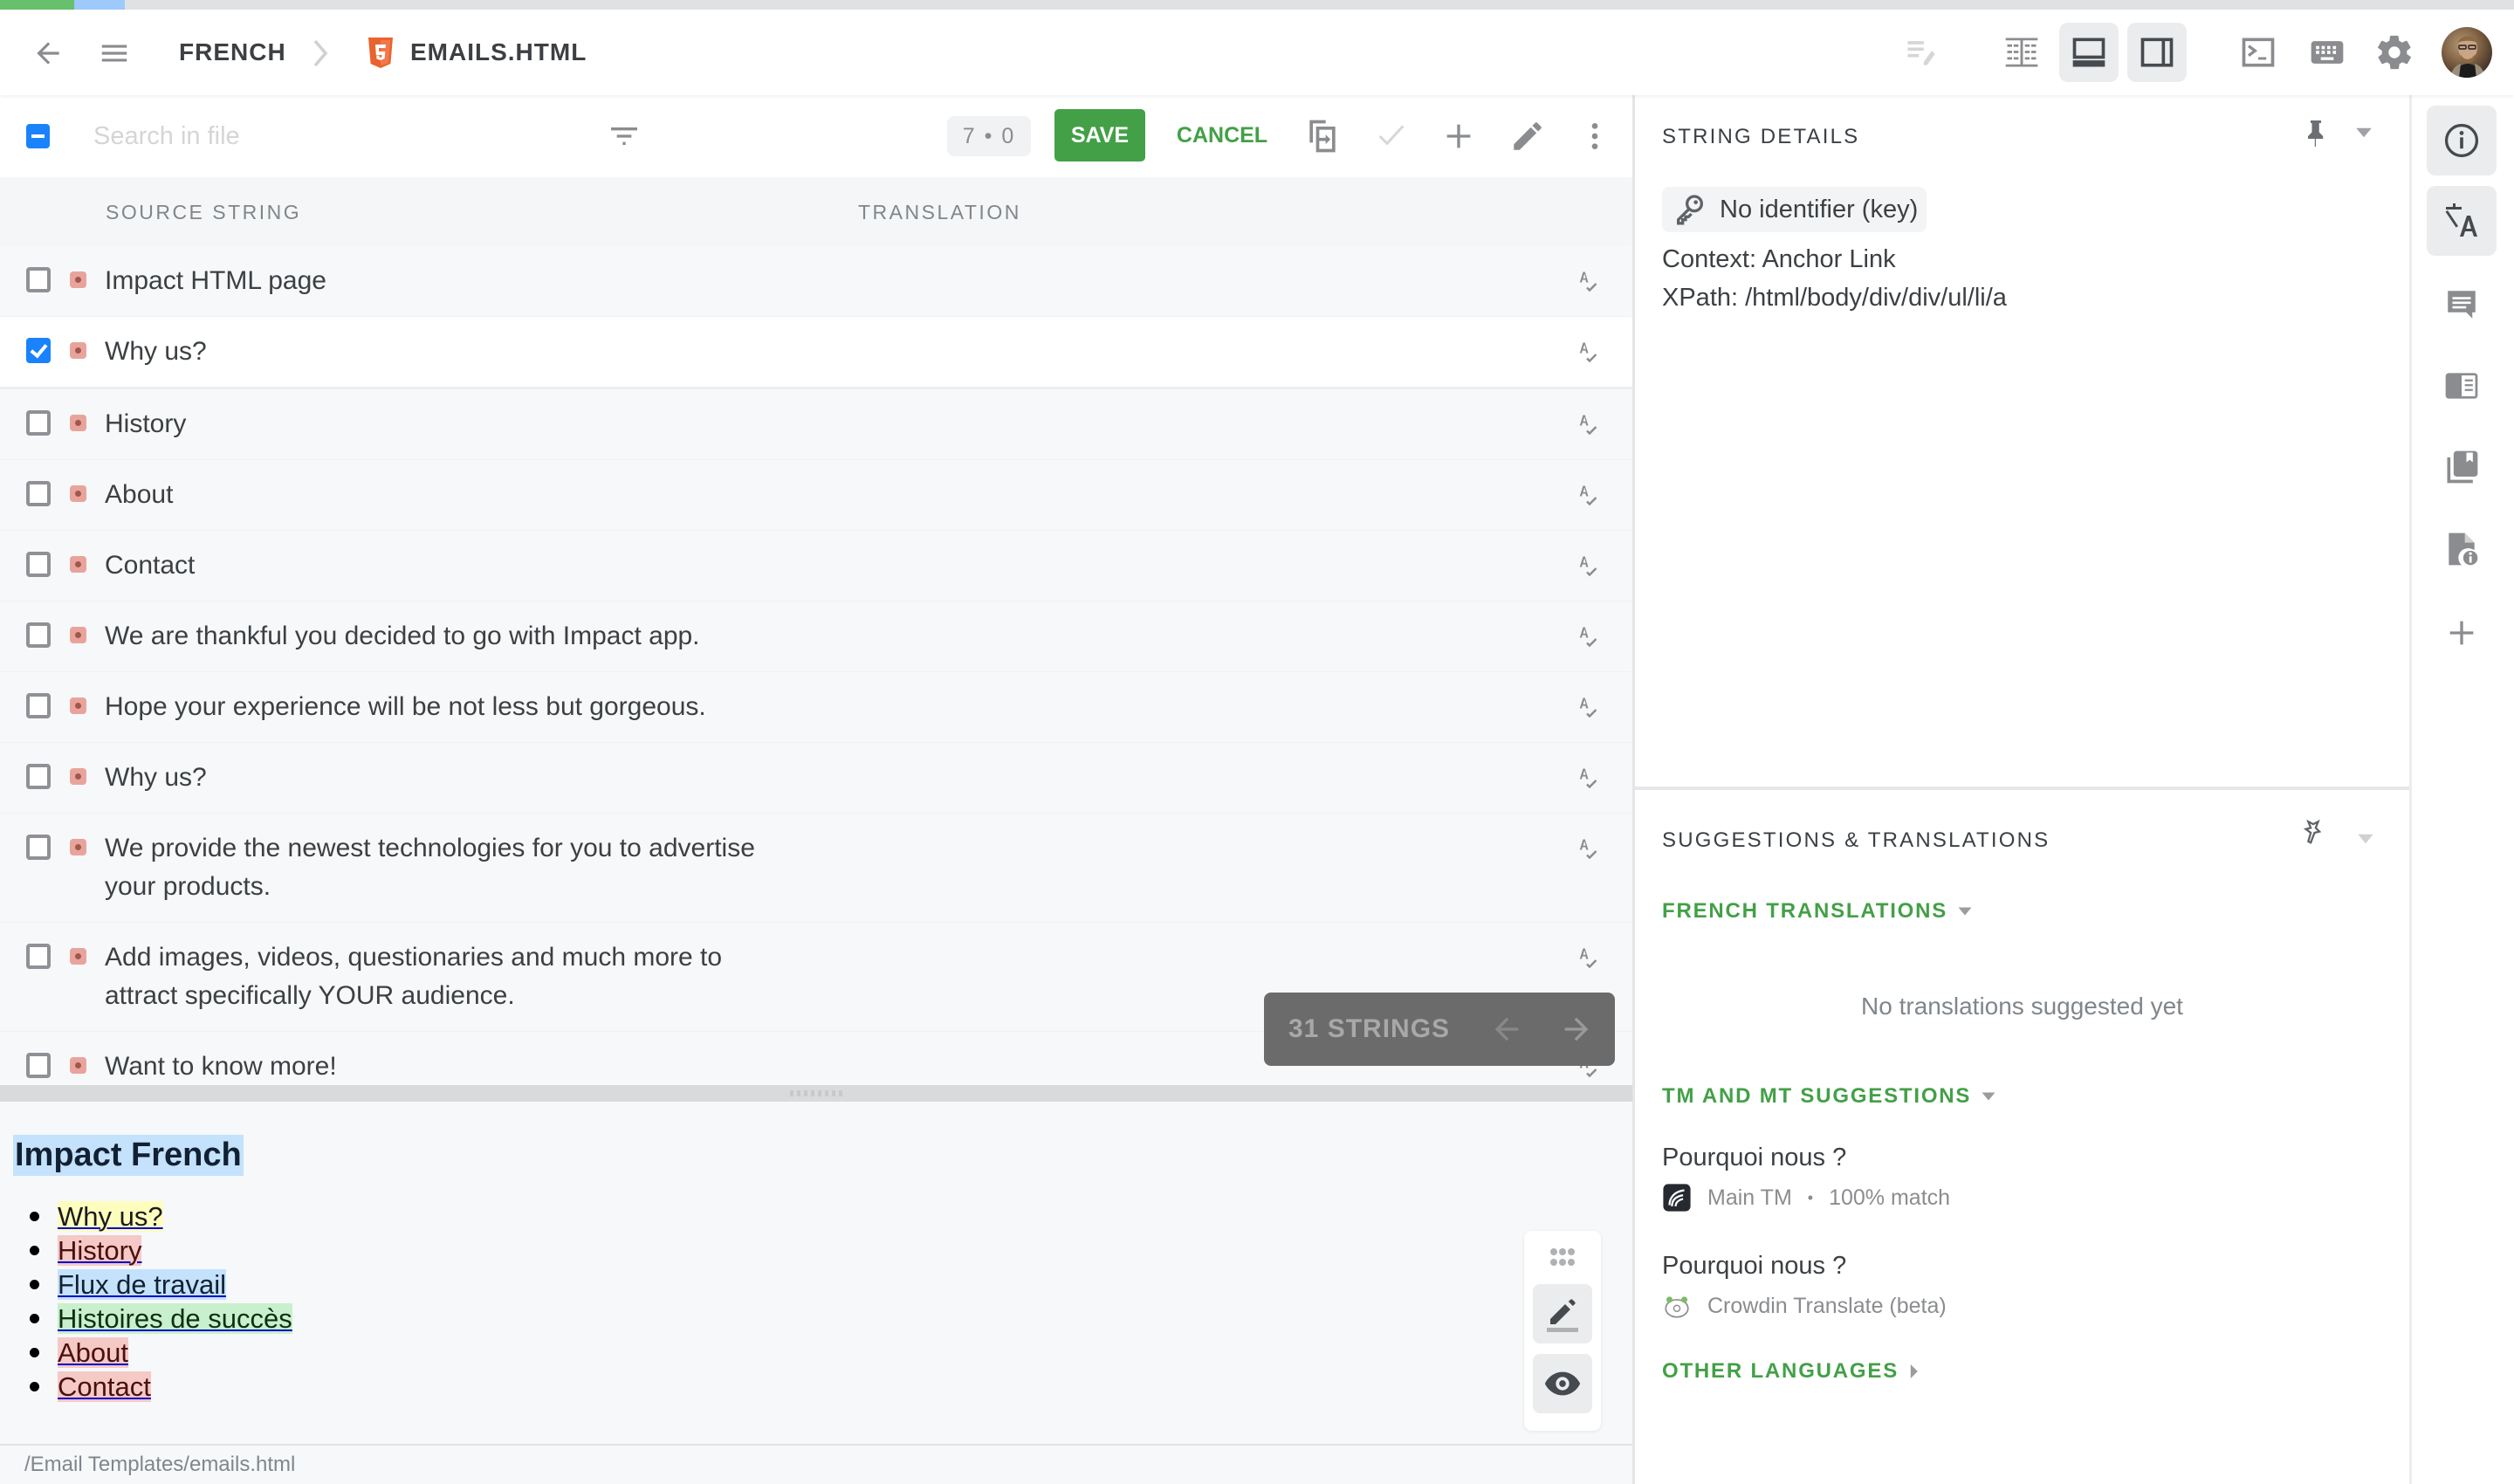 This screenshot has height=1484, width=2514. Describe the element at coordinates (2366, 842) in the screenshot. I see `collapse-suggestions-button` at that location.